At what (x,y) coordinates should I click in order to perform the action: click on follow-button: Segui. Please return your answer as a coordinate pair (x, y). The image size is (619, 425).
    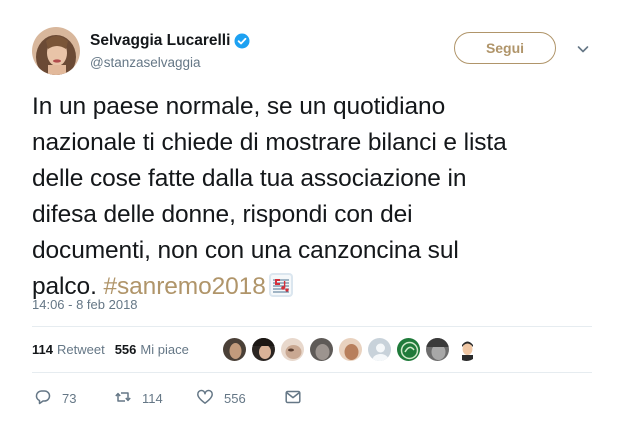
    Looking at the image, I should click on (505, 48).